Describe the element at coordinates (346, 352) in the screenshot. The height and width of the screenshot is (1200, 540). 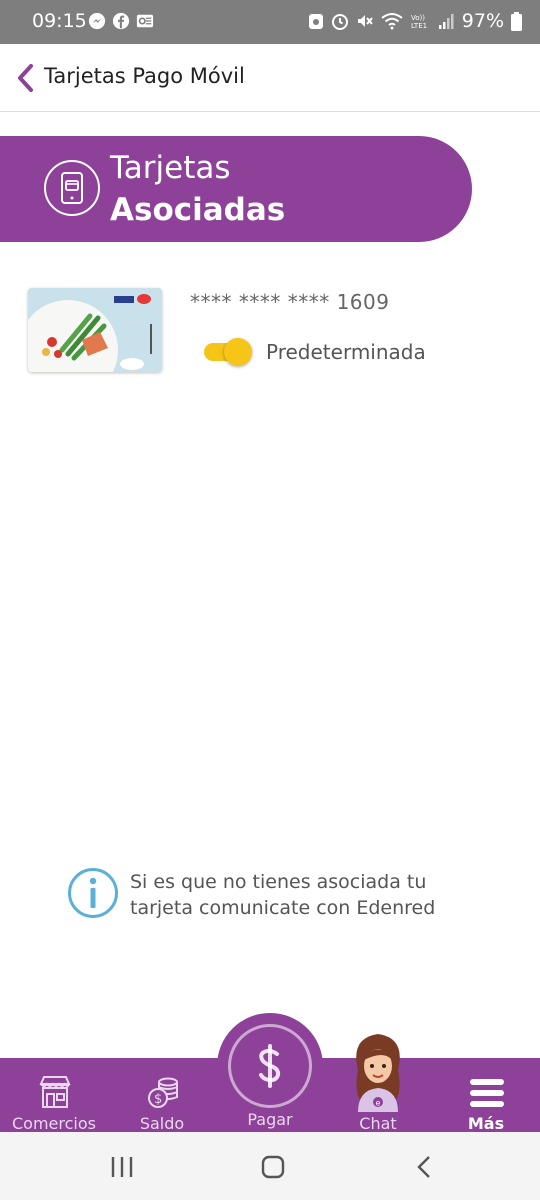
I see `default-card-label: Predeterminada` at that location.